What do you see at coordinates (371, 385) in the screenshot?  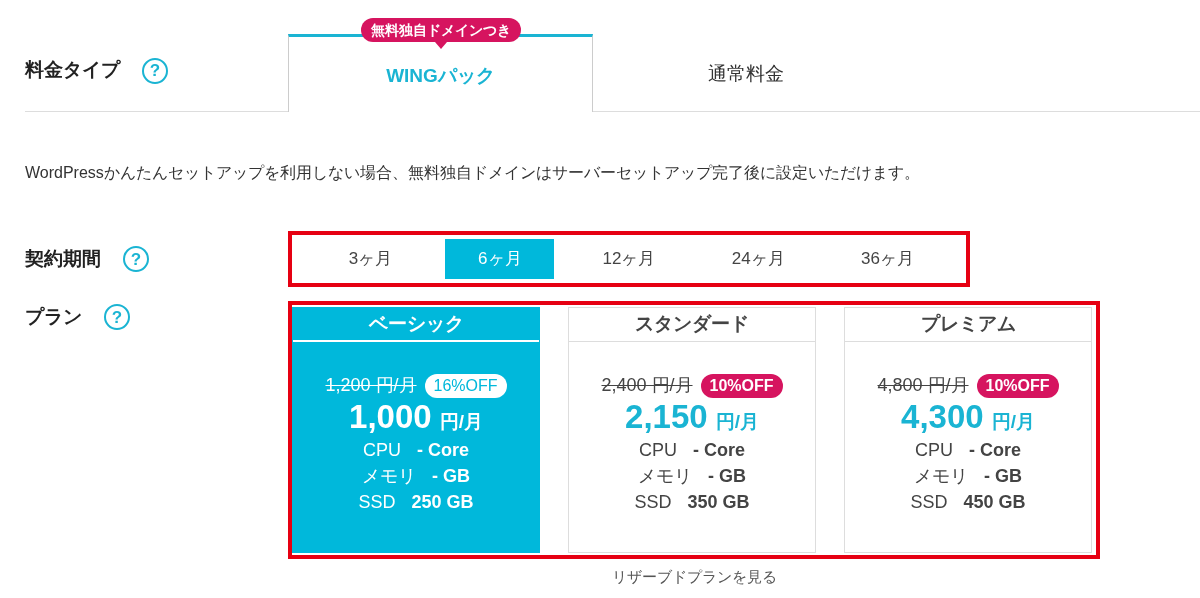 I see `old-price: 1,200 円/月` at bounding box center [371, 385].